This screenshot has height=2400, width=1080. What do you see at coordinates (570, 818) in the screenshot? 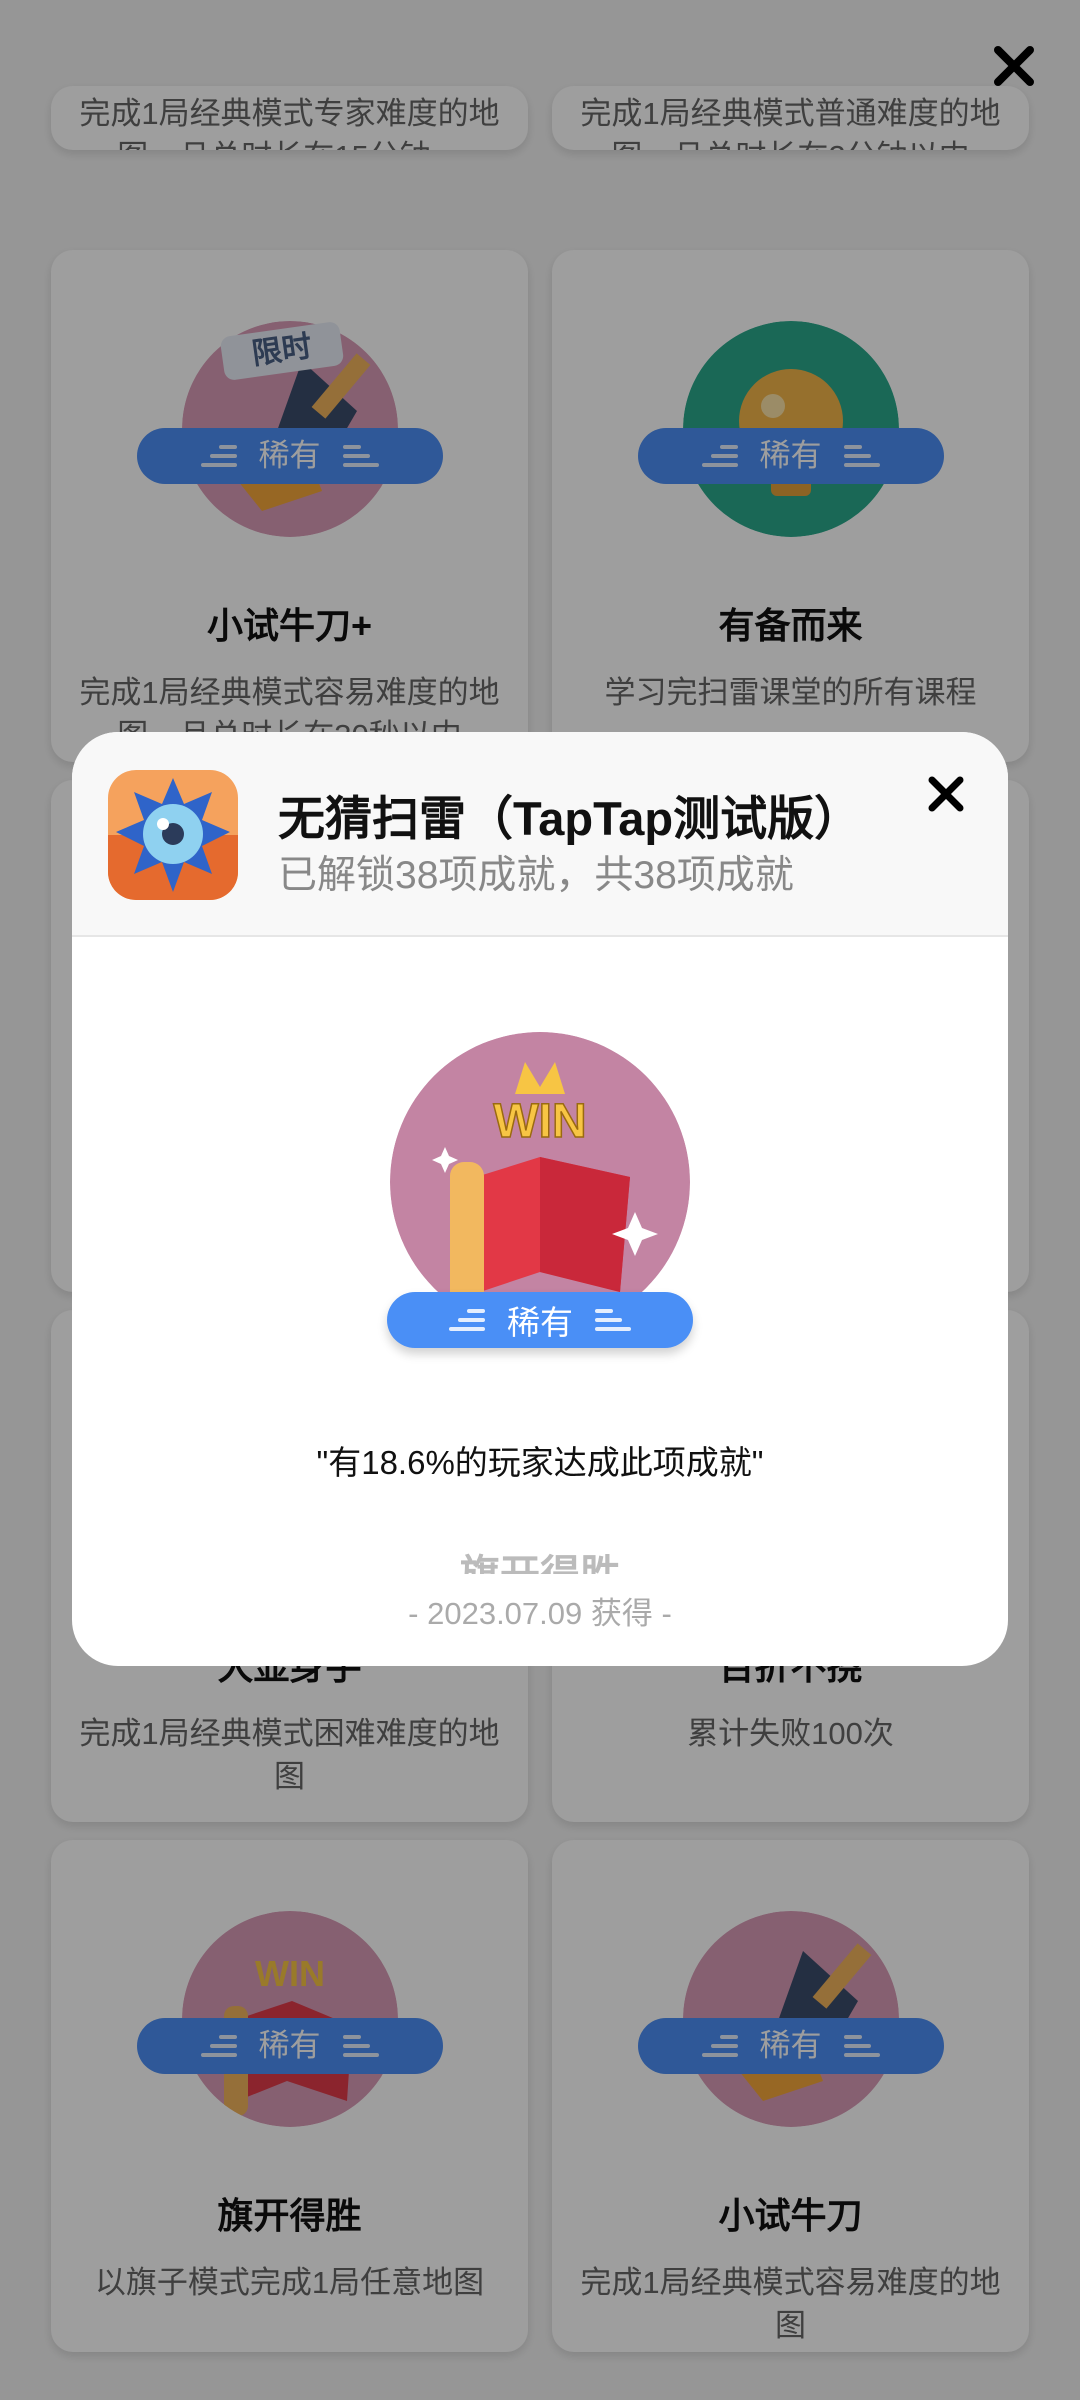
I see `app-title: 无猜扫雷（TapTap测试版）` at bounding box center [570, 818].